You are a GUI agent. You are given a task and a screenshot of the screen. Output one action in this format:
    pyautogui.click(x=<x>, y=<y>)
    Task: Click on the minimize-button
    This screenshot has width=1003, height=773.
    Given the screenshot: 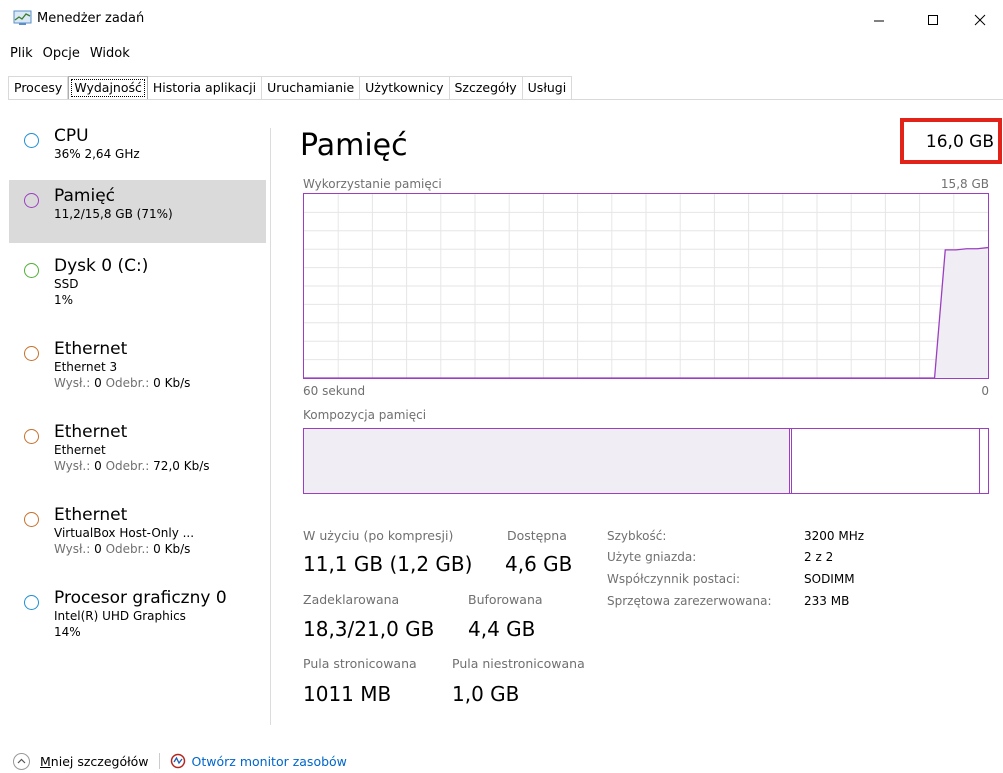 What is the action you would take?
    pyautogui.click(x=879, y=20)
    